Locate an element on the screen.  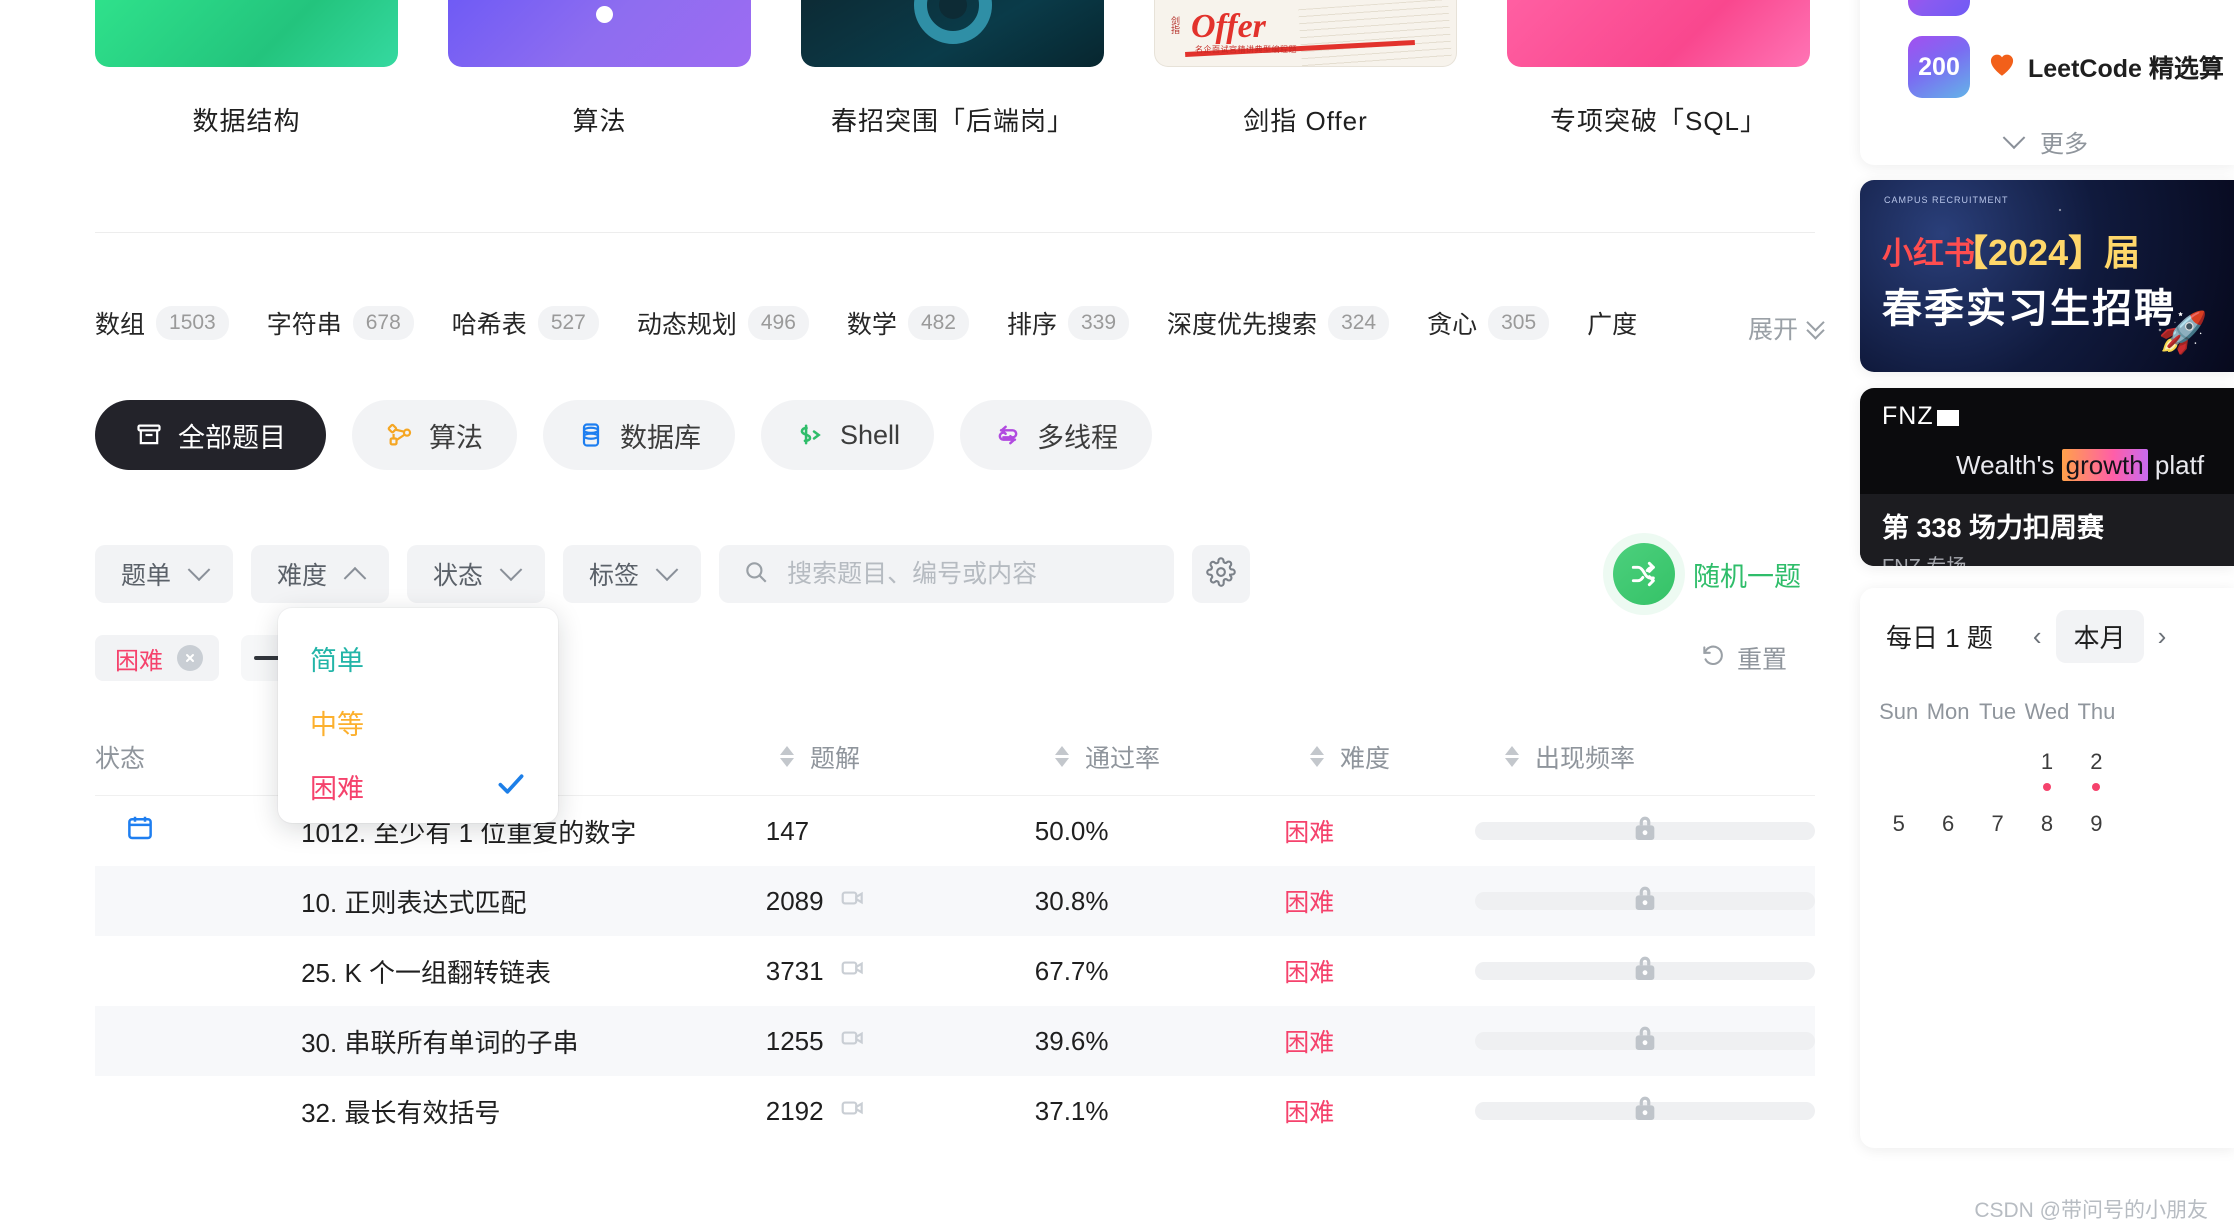
column-header-acceptance: 通过率 is located at coordinates (1182, 757).